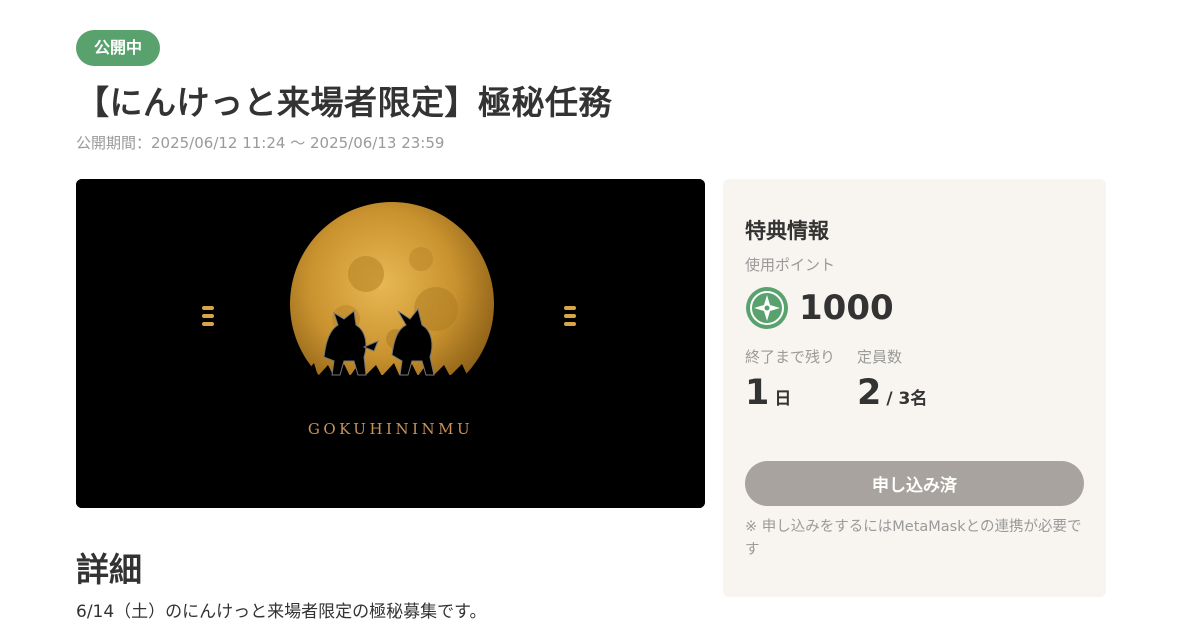 The width and height of the screenshot is (1200, 641). Describe the element at coordinates (846, 308) in the screenshot. I see `points-value: 1000` at that location.